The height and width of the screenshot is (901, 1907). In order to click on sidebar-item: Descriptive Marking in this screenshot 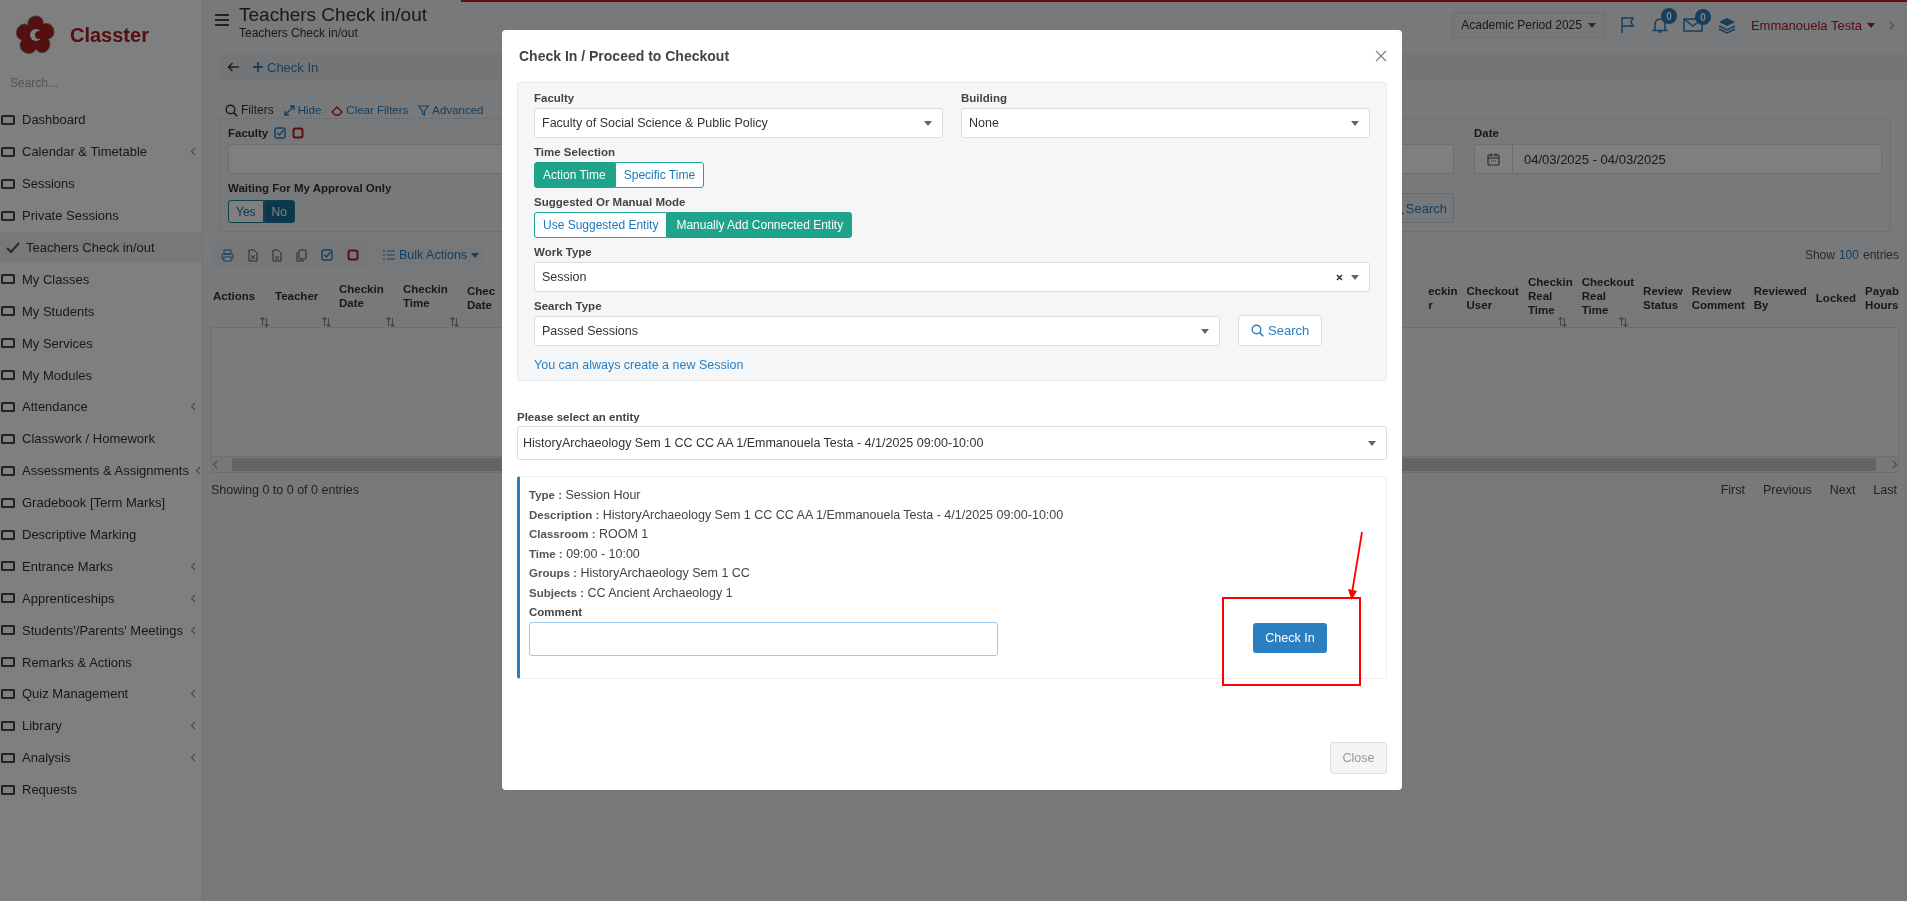, I will do `click(101, 534)`.